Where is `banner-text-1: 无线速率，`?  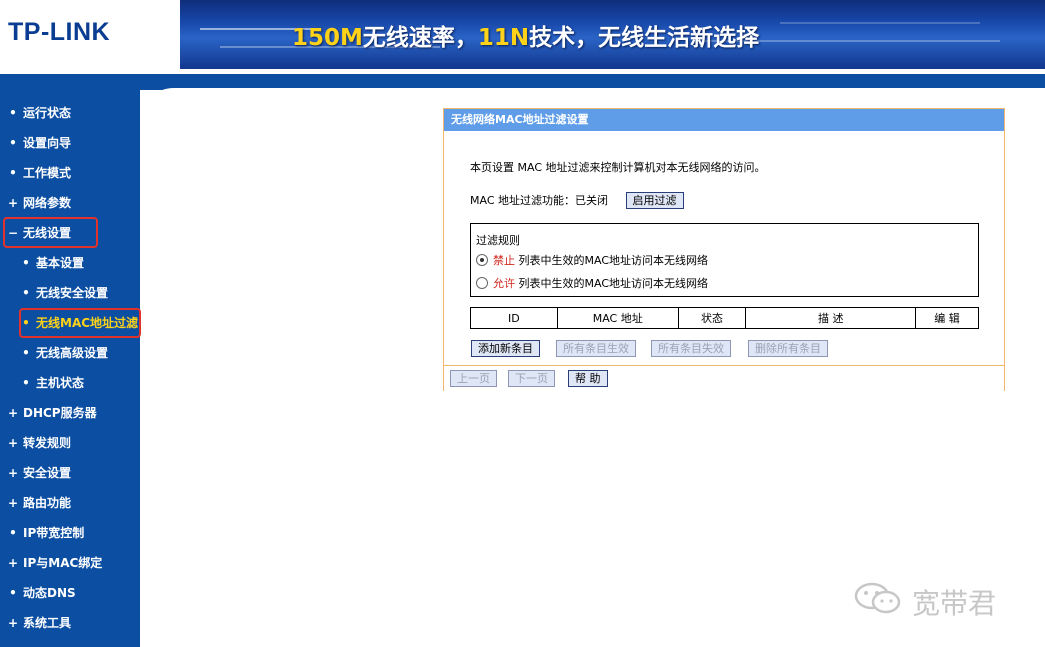
banner-text-1: 无线速率， is located at coordinates (420, 38).